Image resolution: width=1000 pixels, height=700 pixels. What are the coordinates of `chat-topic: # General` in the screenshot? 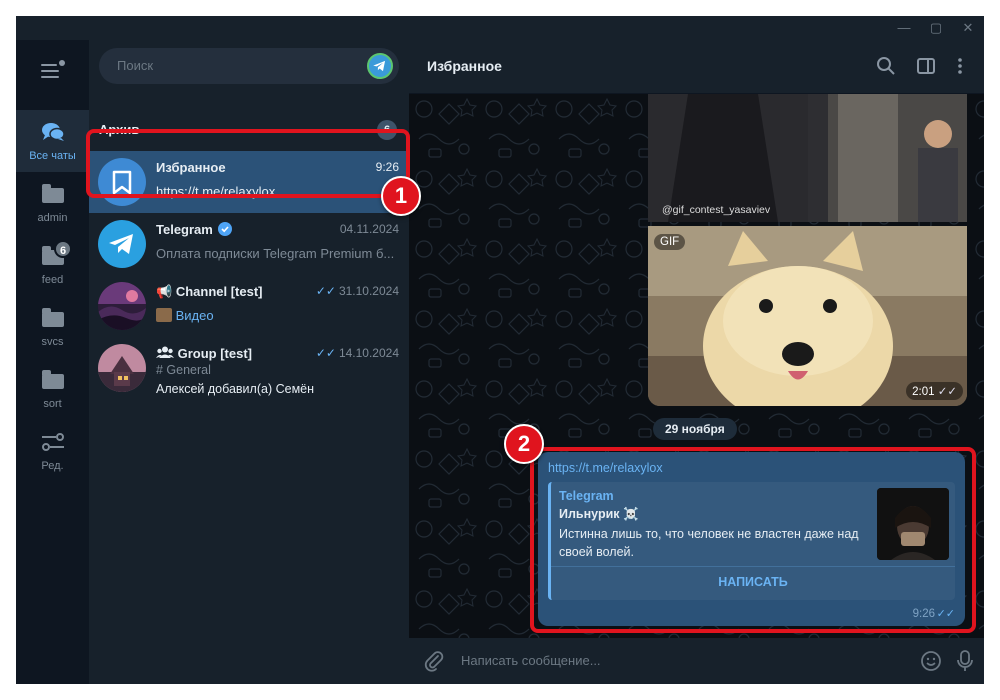 It's located at (183, 370).